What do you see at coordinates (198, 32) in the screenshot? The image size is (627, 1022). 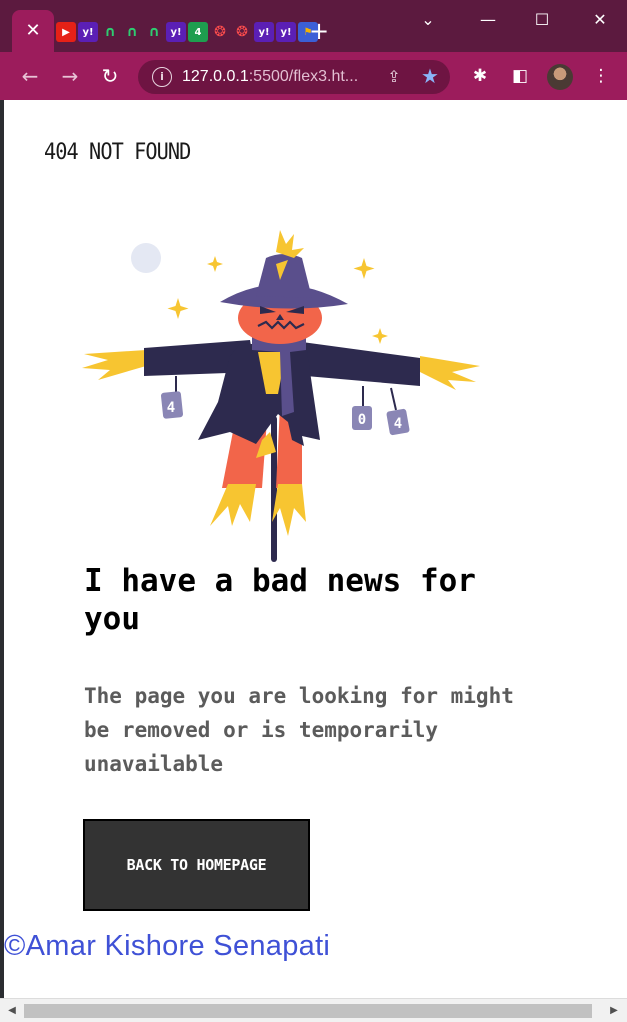 I see `channel4-icon: 4` at bounding box center [198, 32].